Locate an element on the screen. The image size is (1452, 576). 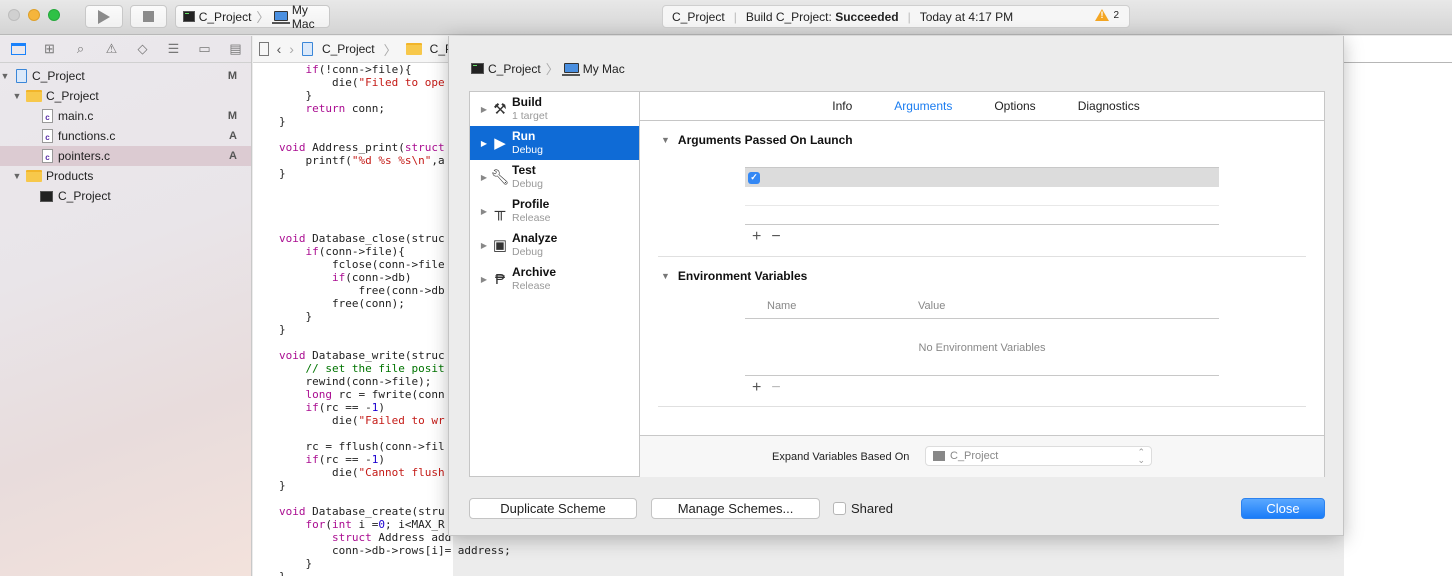
tag-icon: ▭ is located at coordinates (204, 49).